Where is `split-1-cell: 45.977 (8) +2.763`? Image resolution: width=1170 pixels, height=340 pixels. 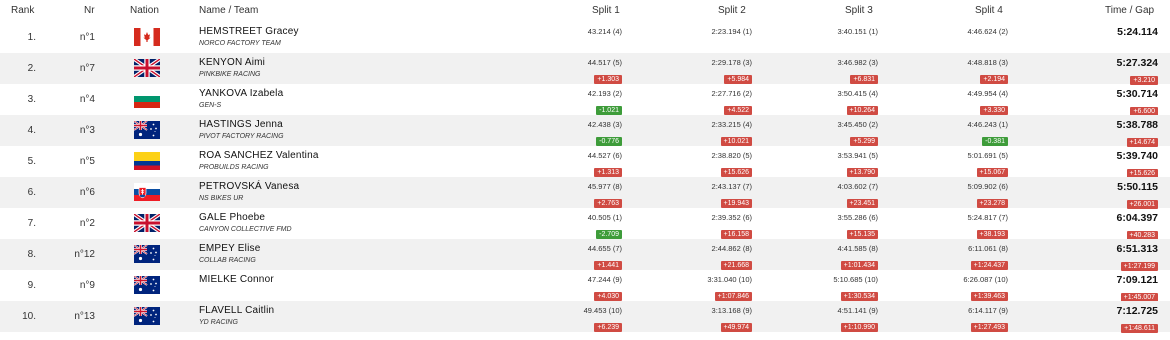 split-1-cell: 45.977 (8) +2.763 is located at coordinates (562, 196).